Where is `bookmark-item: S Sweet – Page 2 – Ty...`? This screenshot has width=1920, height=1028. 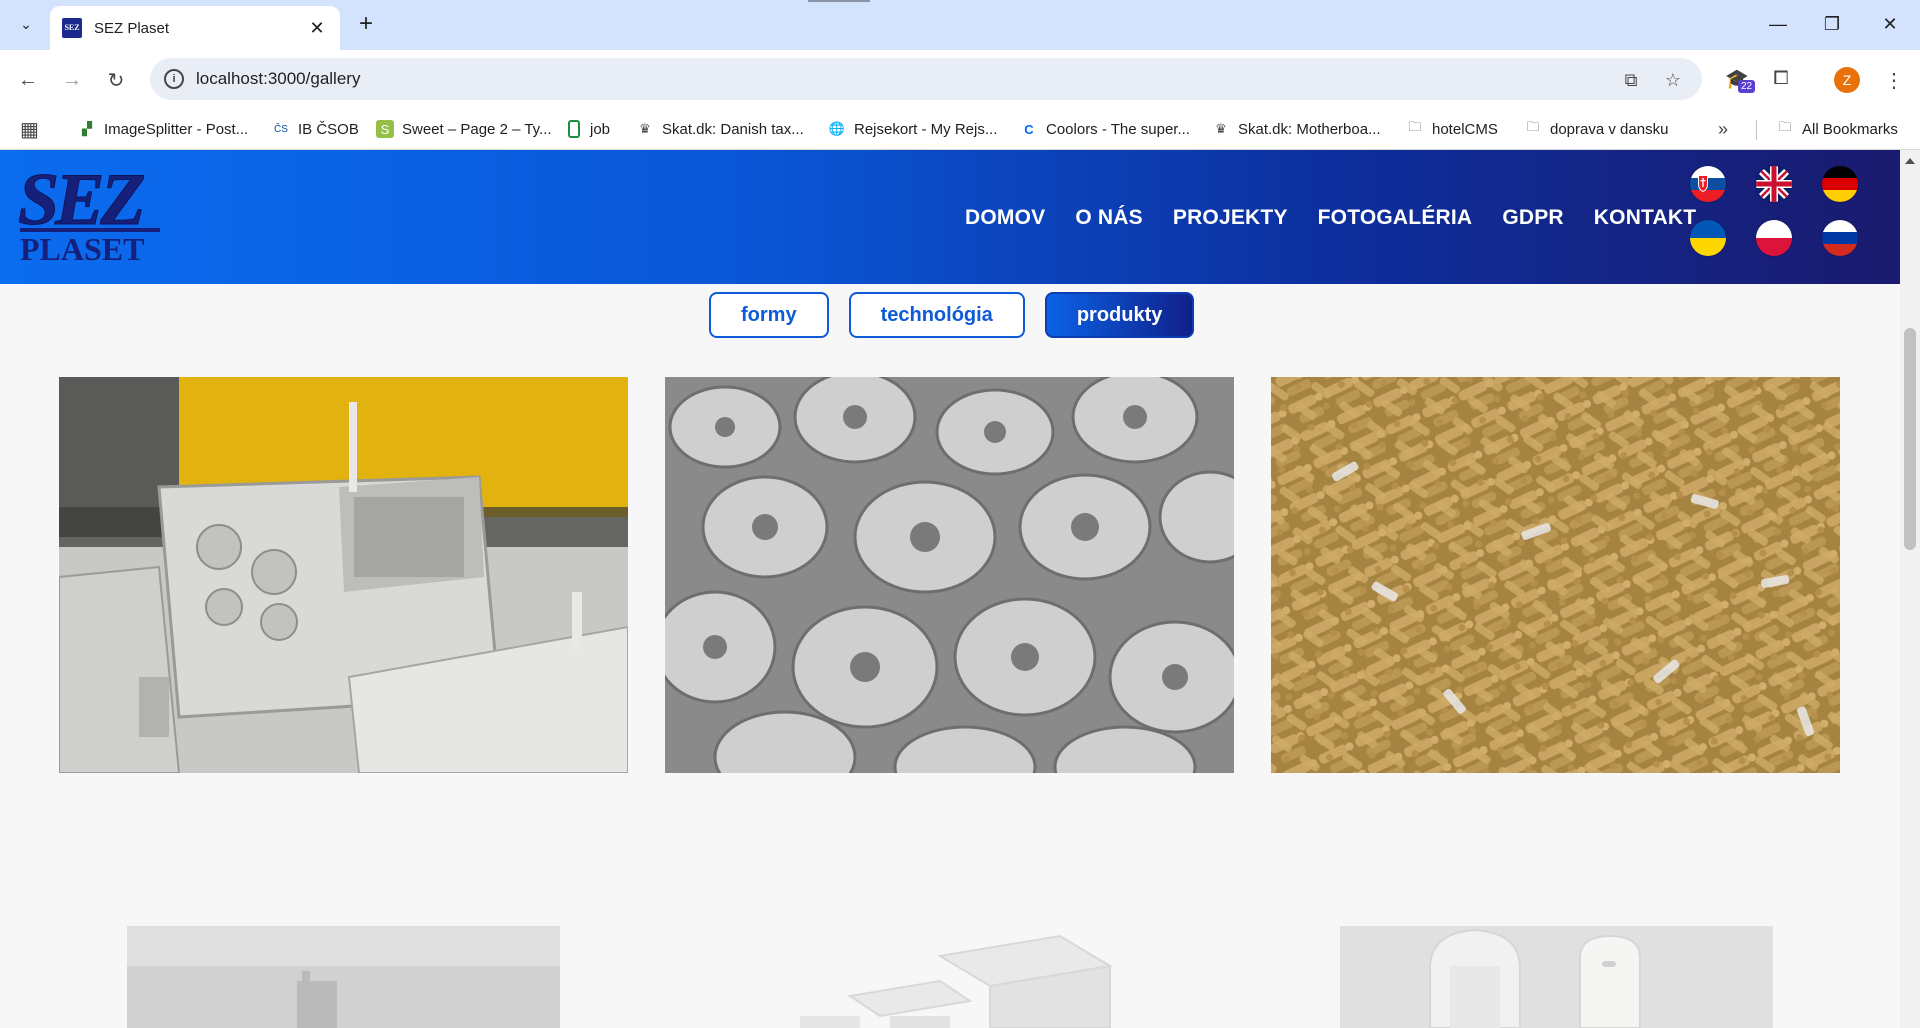 bookmark-item: S Sweet – Page 2 – Ty... is located at coordinates (464, 129).